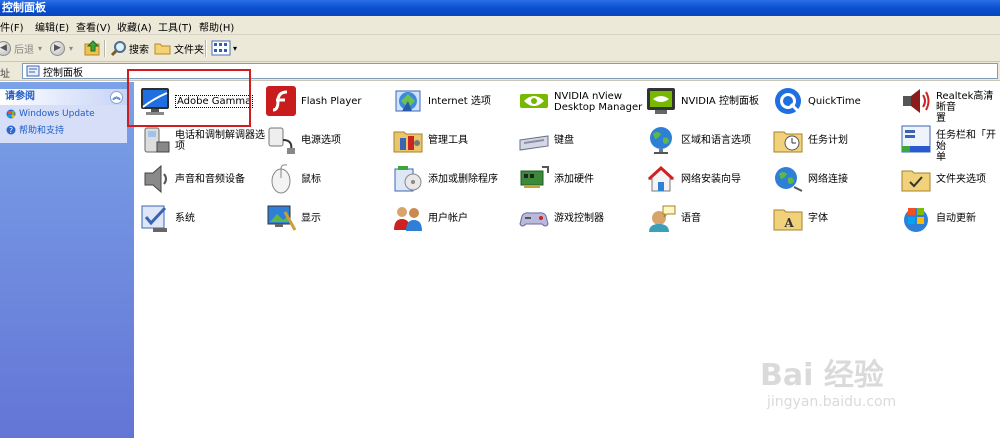 This screenshot has width=1000, height=438. I want to click on item-label: 区域和语言选项, so click(716, 140).